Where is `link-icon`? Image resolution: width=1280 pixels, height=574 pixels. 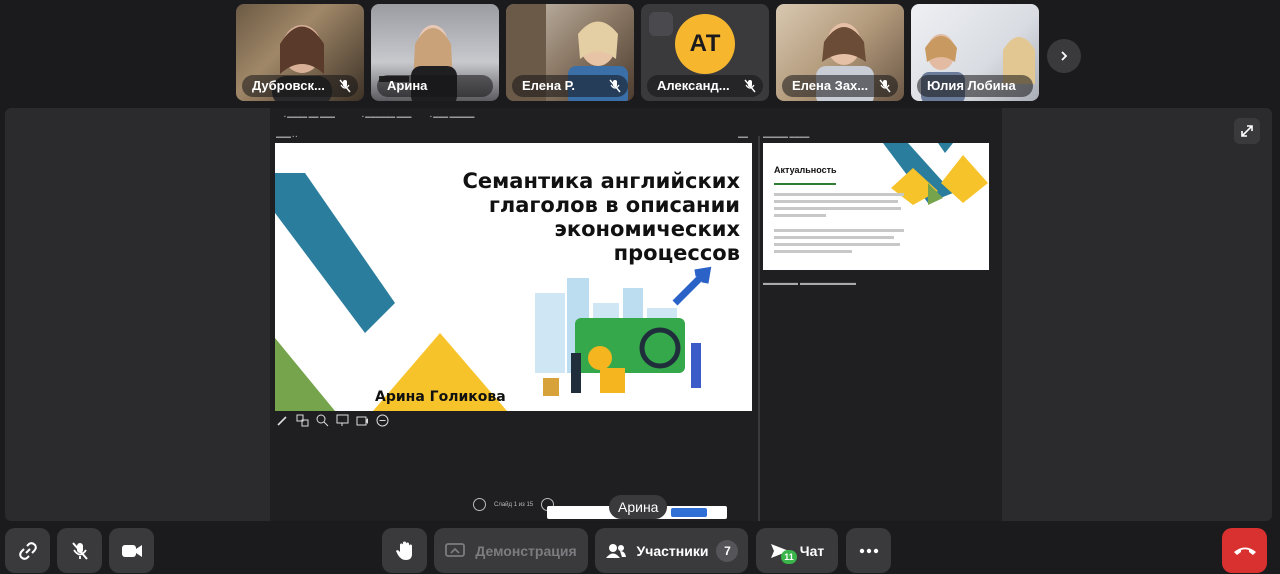 link-icon is located at coordinates (27, 550).